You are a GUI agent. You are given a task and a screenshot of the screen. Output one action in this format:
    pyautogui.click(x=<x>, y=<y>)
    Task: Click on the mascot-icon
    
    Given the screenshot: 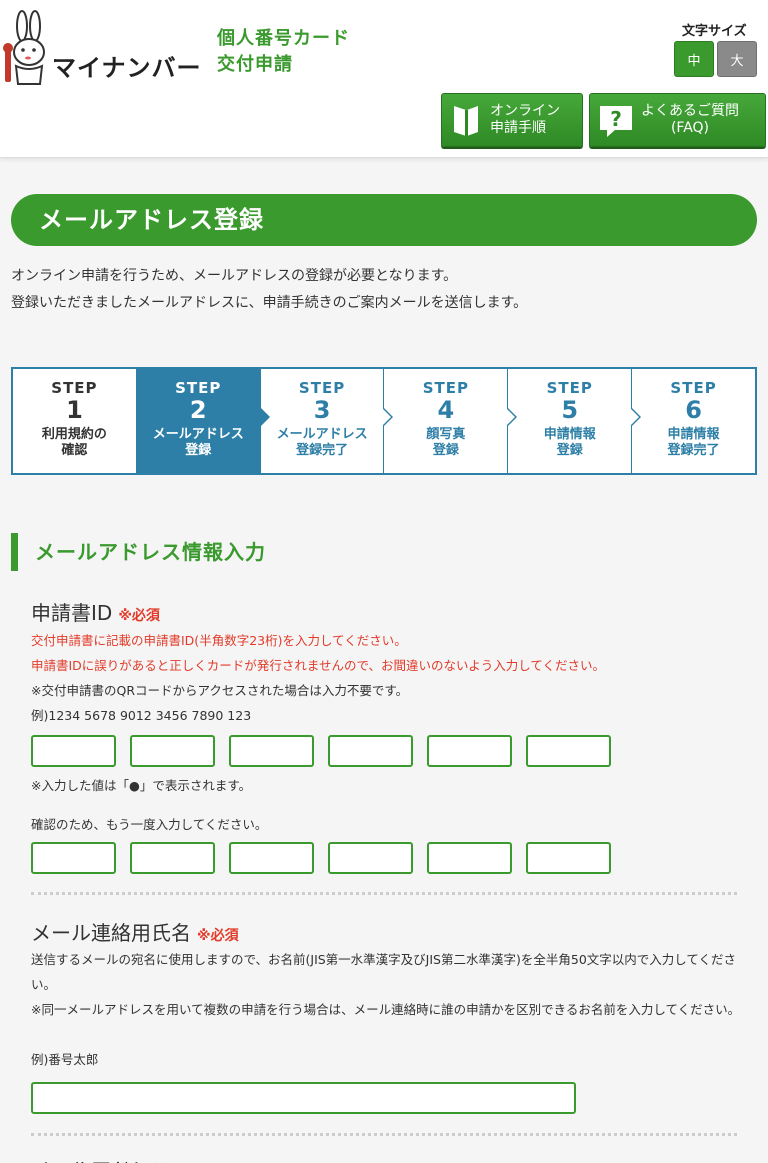 What is the action you would take?
    pyautogui.click(x=24, y=47)
    